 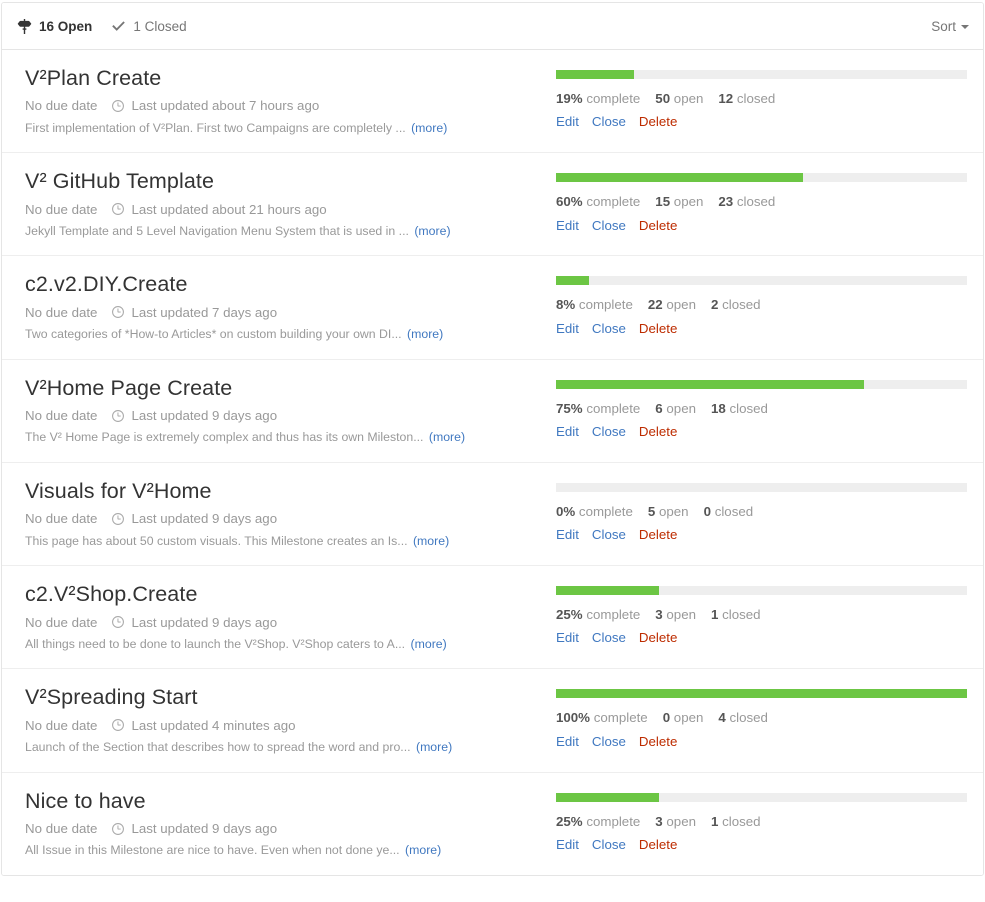 I want to click on stat-open: 6 open, so click(x=675, y=408).